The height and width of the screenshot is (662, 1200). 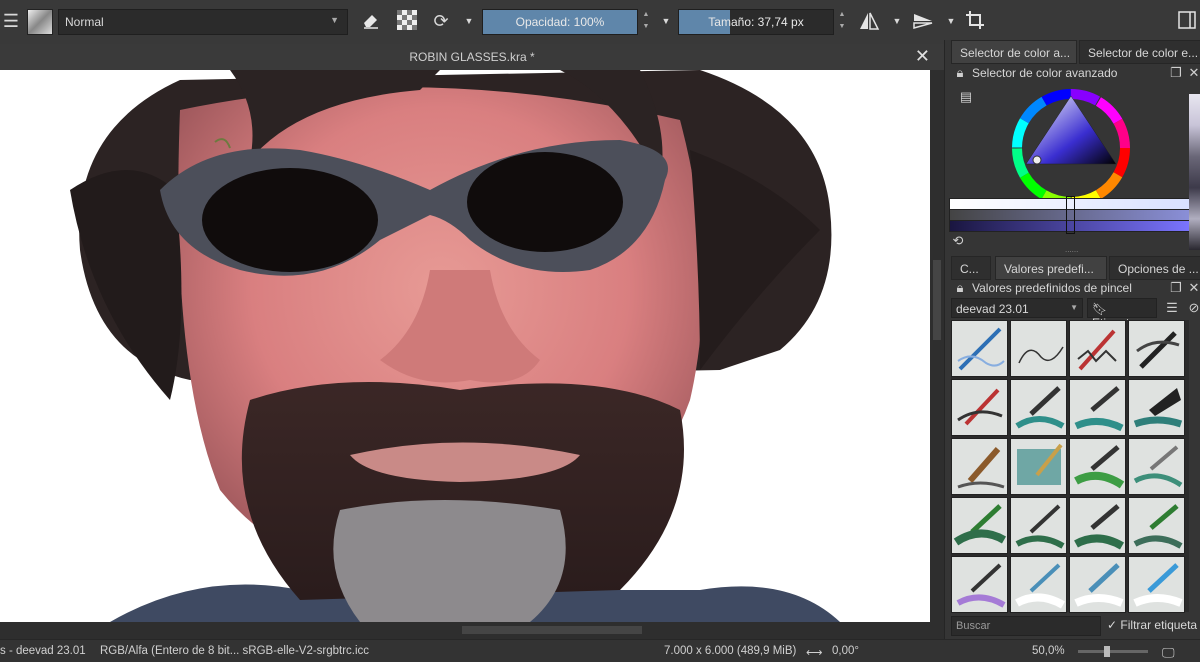 I want to click on status-rotation: 0,00°, so click(x=845, y=651).